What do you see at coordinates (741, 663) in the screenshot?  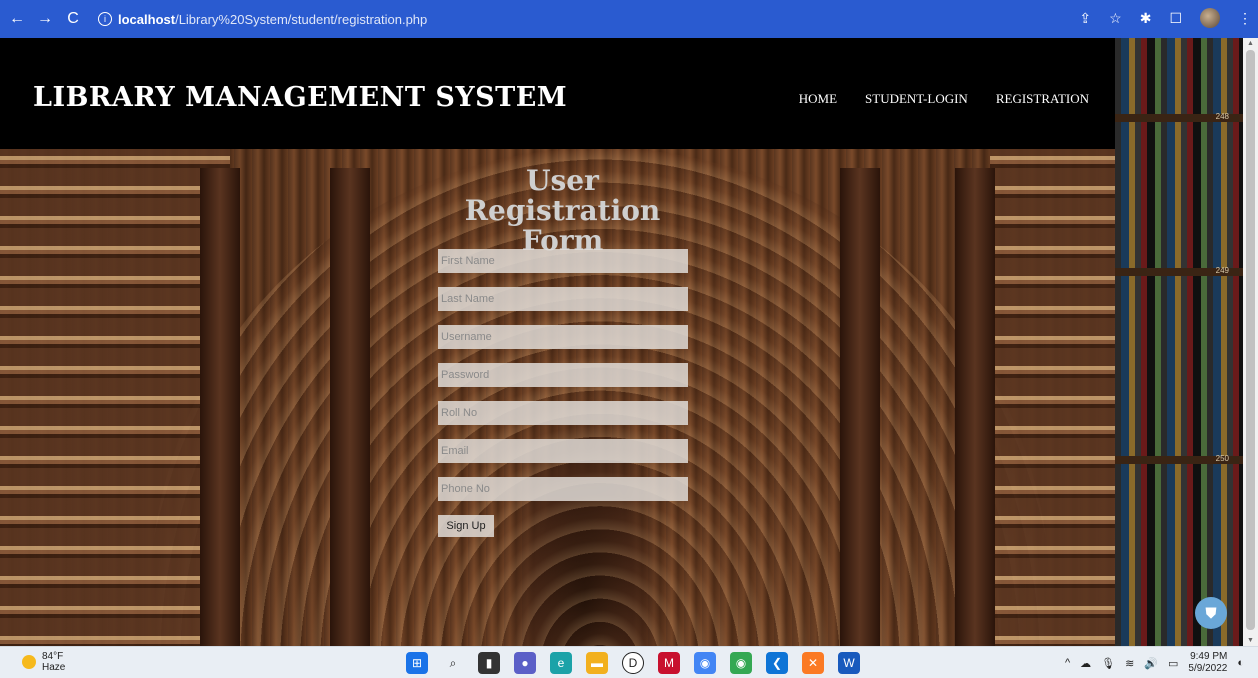 I see `chrome-canary-icon: ◉` at bounding box center [741, 663].